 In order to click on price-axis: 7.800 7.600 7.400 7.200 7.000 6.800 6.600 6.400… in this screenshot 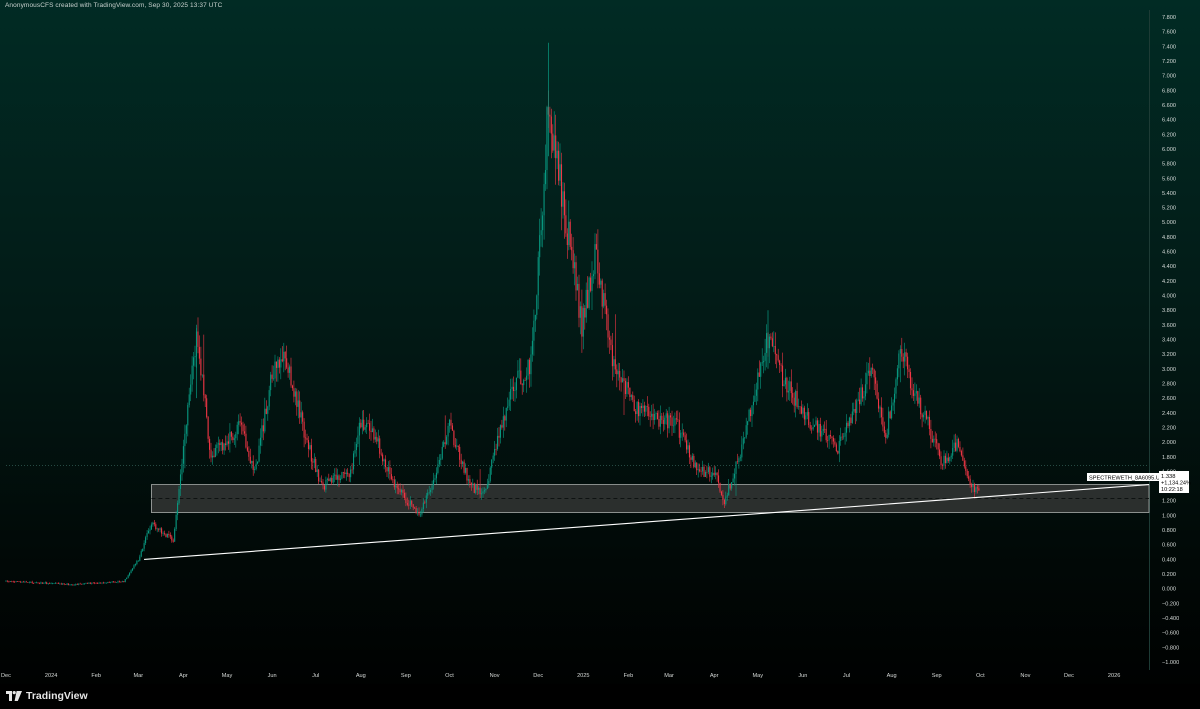, I will do `click(1170, 340)`.